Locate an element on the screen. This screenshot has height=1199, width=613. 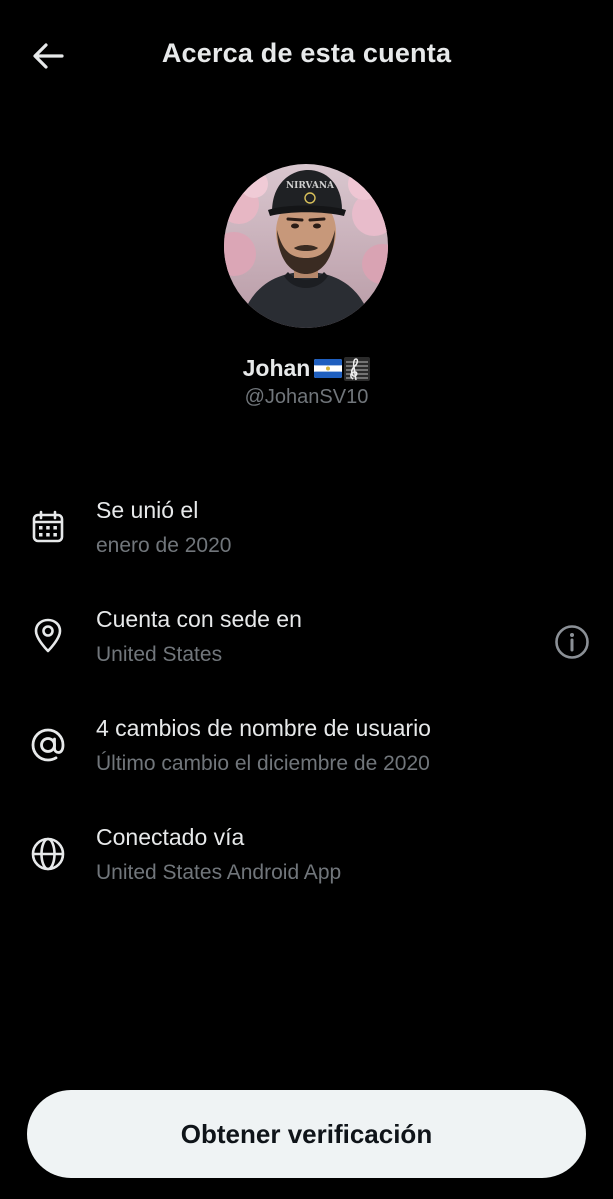
avatar: NIRVANA is located at coordinates (306, 246).